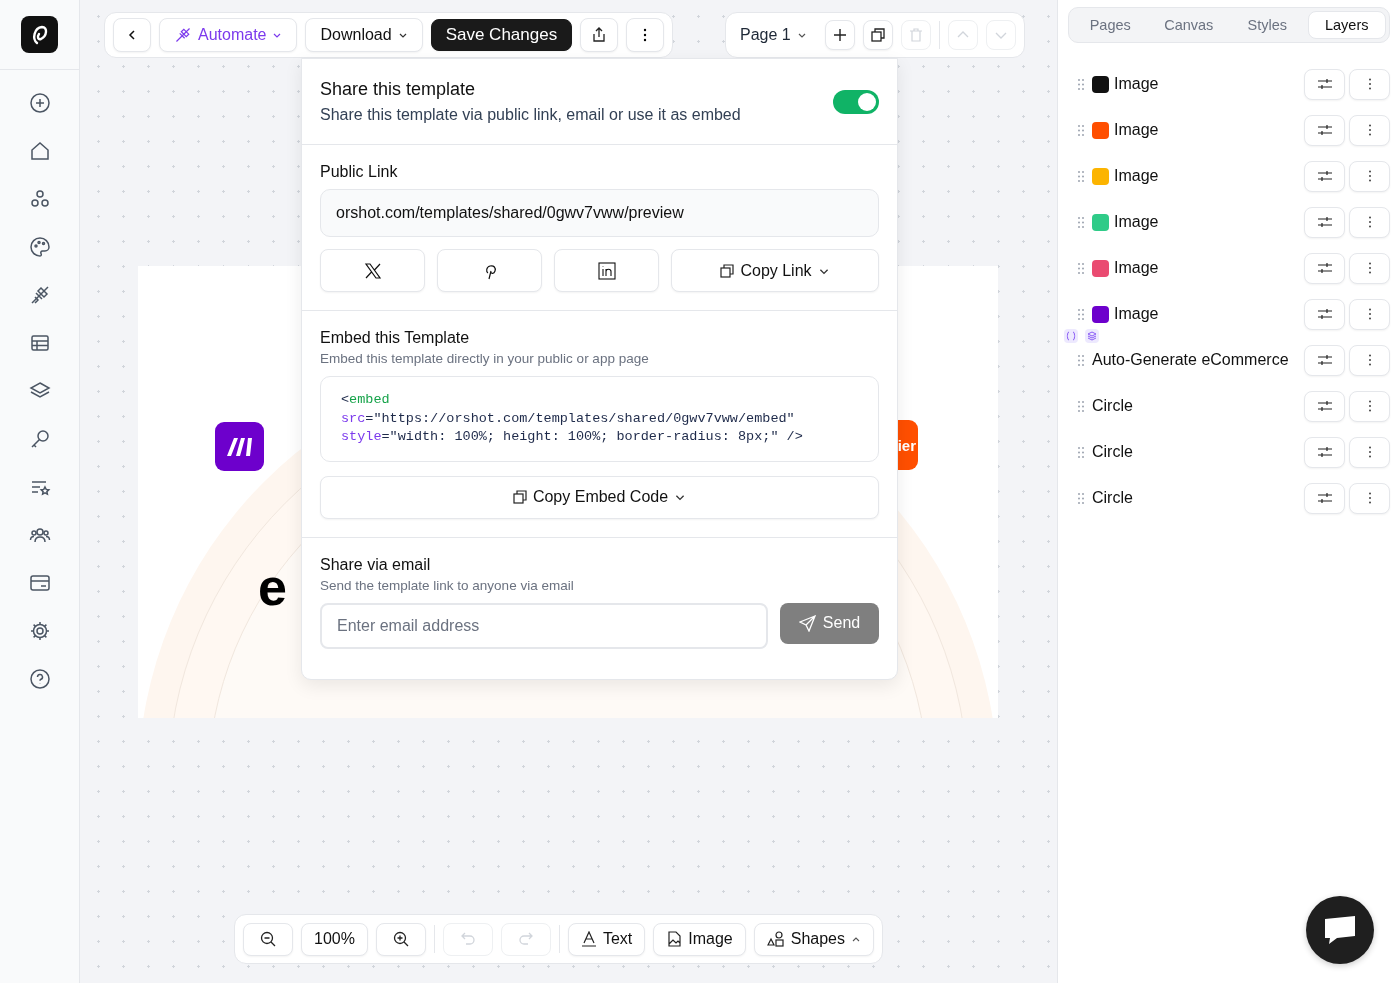 Image resolution: width=1400 pixels, height=983 pixels. What do you see at coordinates (568, 418) in the screenshot?
I see `code-line: src="https://orshot.com/templates/shared/0gwv7vww/embed"` at bounding box center [568, 418].